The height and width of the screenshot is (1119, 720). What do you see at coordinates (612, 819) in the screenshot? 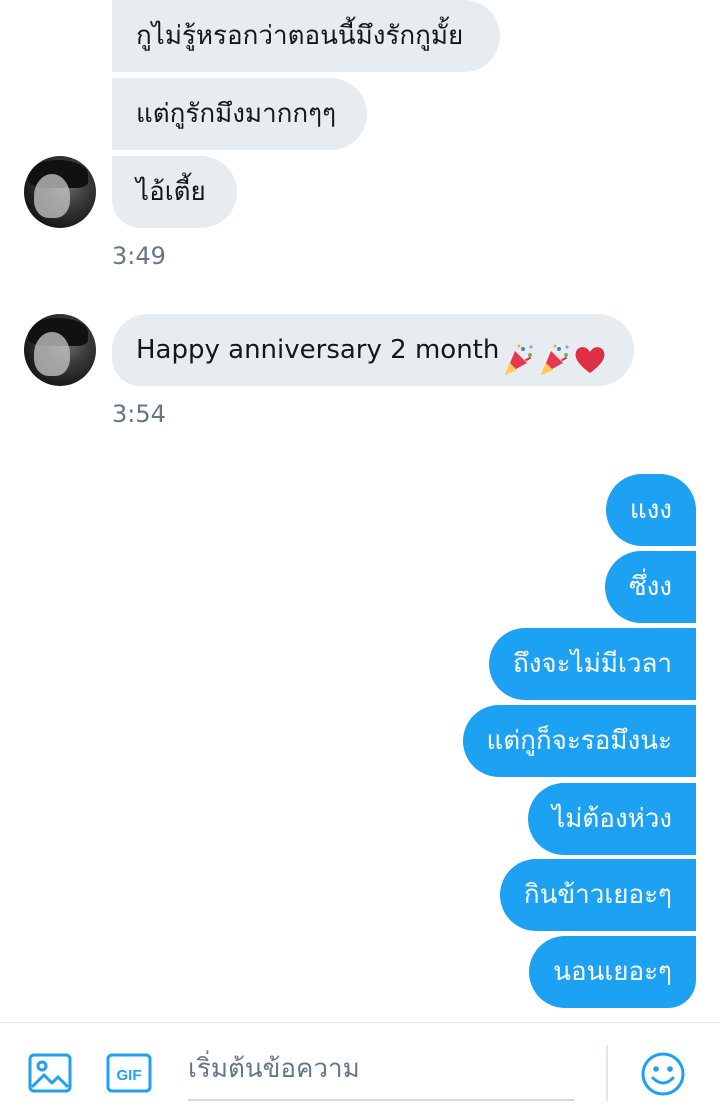
I see `outgoing-message: ไม่ต้องห่วง` at bounding box center [612, 819].